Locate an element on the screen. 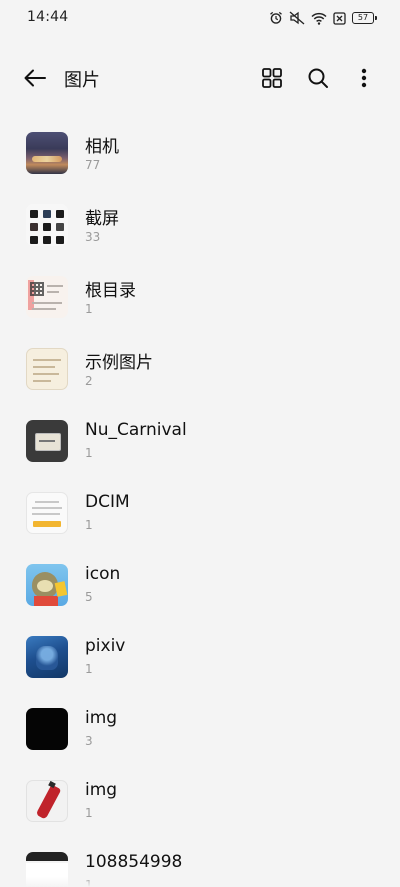  album-name: 相机 is located at coordinates (102, 147).